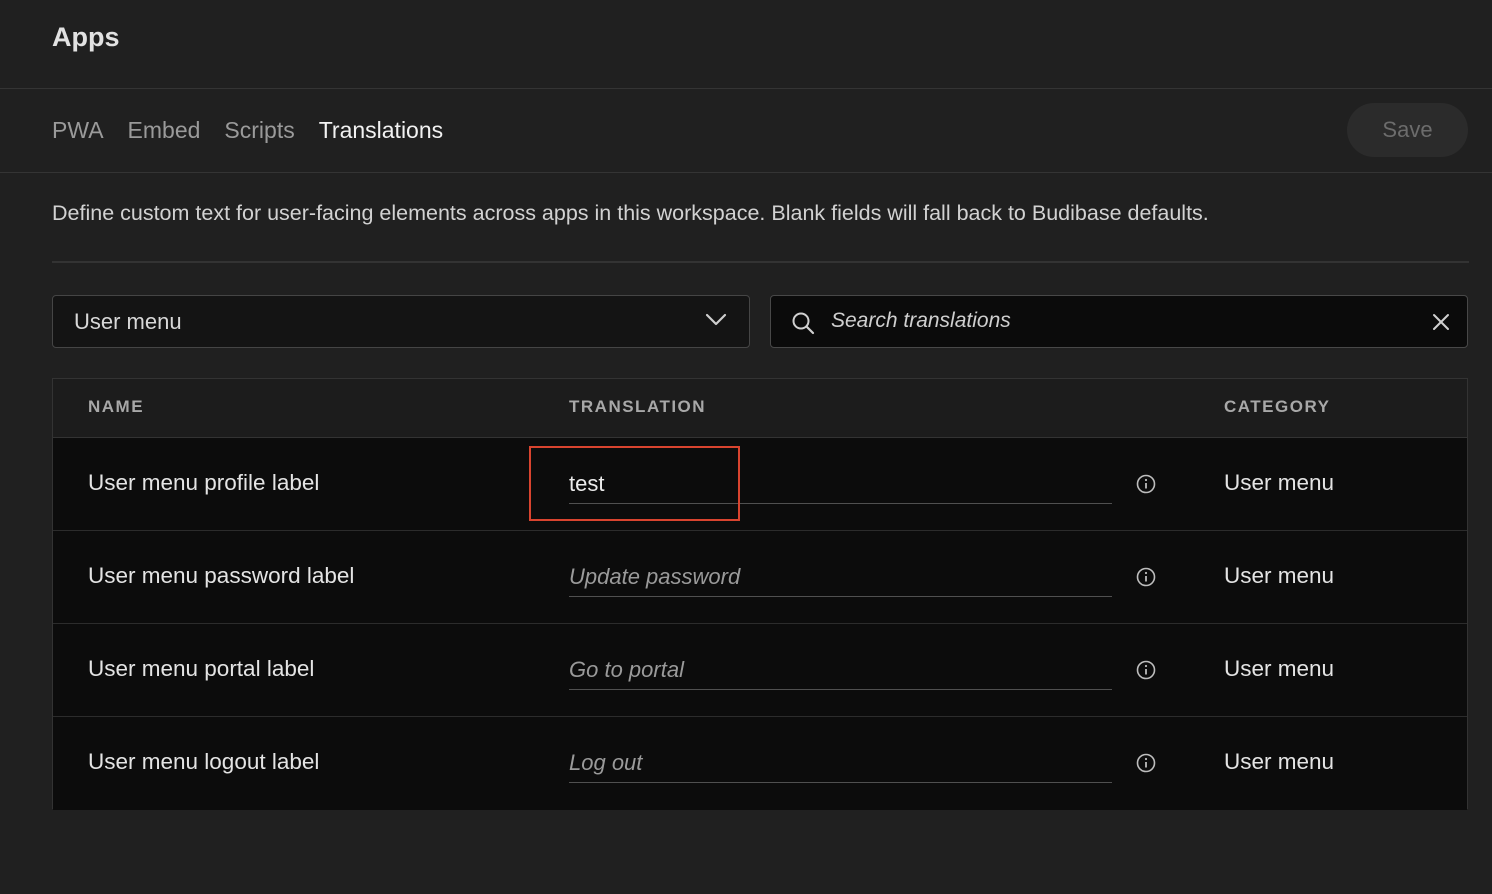 This screenshot has height=894, width=1492. What do you see at coordinates (716, 322) in the screenshot?
I see `chevron-down-icon` at bounding box center [716, 322].